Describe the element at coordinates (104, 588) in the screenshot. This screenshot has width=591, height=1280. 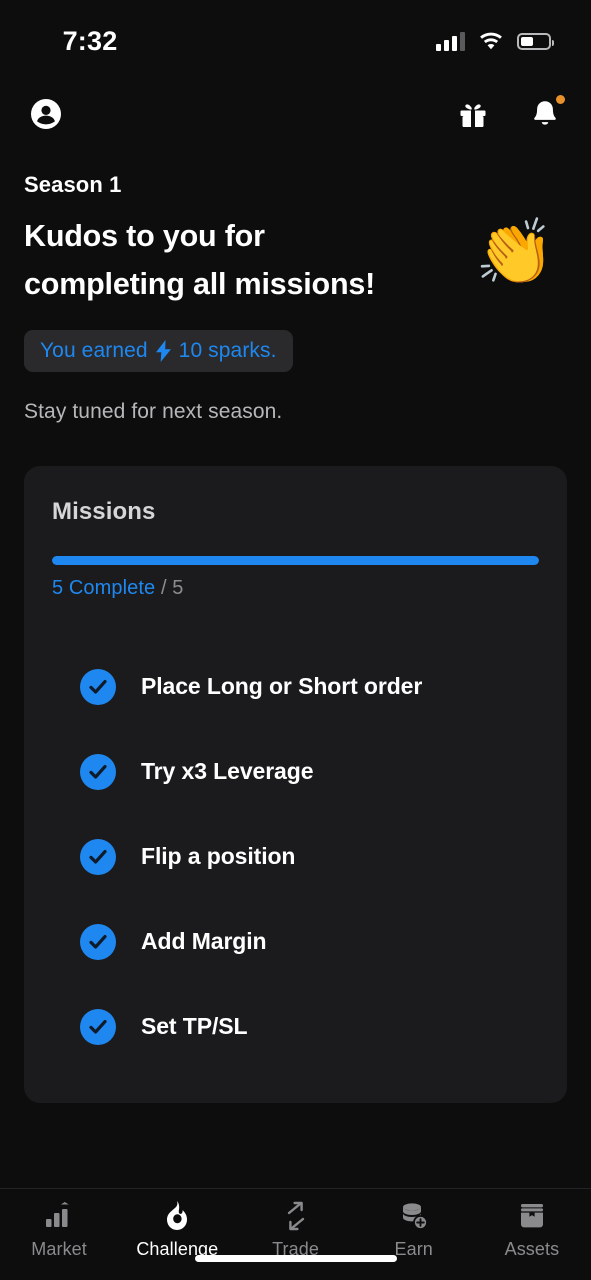
I see `progress-done-count: 5 Complete` at that location.